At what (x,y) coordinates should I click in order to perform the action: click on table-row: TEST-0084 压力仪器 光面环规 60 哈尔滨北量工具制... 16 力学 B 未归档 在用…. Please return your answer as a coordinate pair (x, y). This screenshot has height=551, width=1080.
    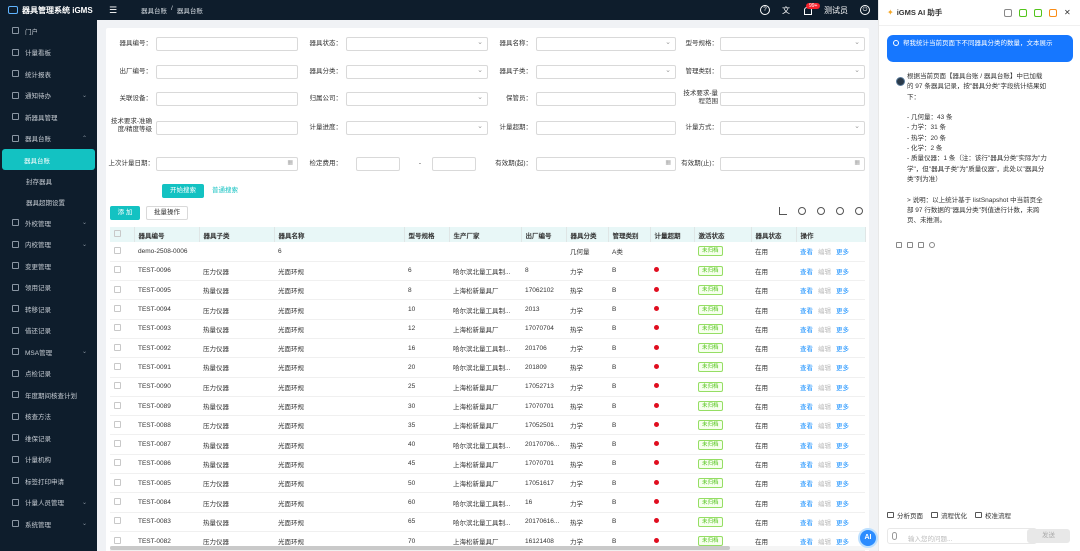
    Looking at the image, I should click on (487, 502).